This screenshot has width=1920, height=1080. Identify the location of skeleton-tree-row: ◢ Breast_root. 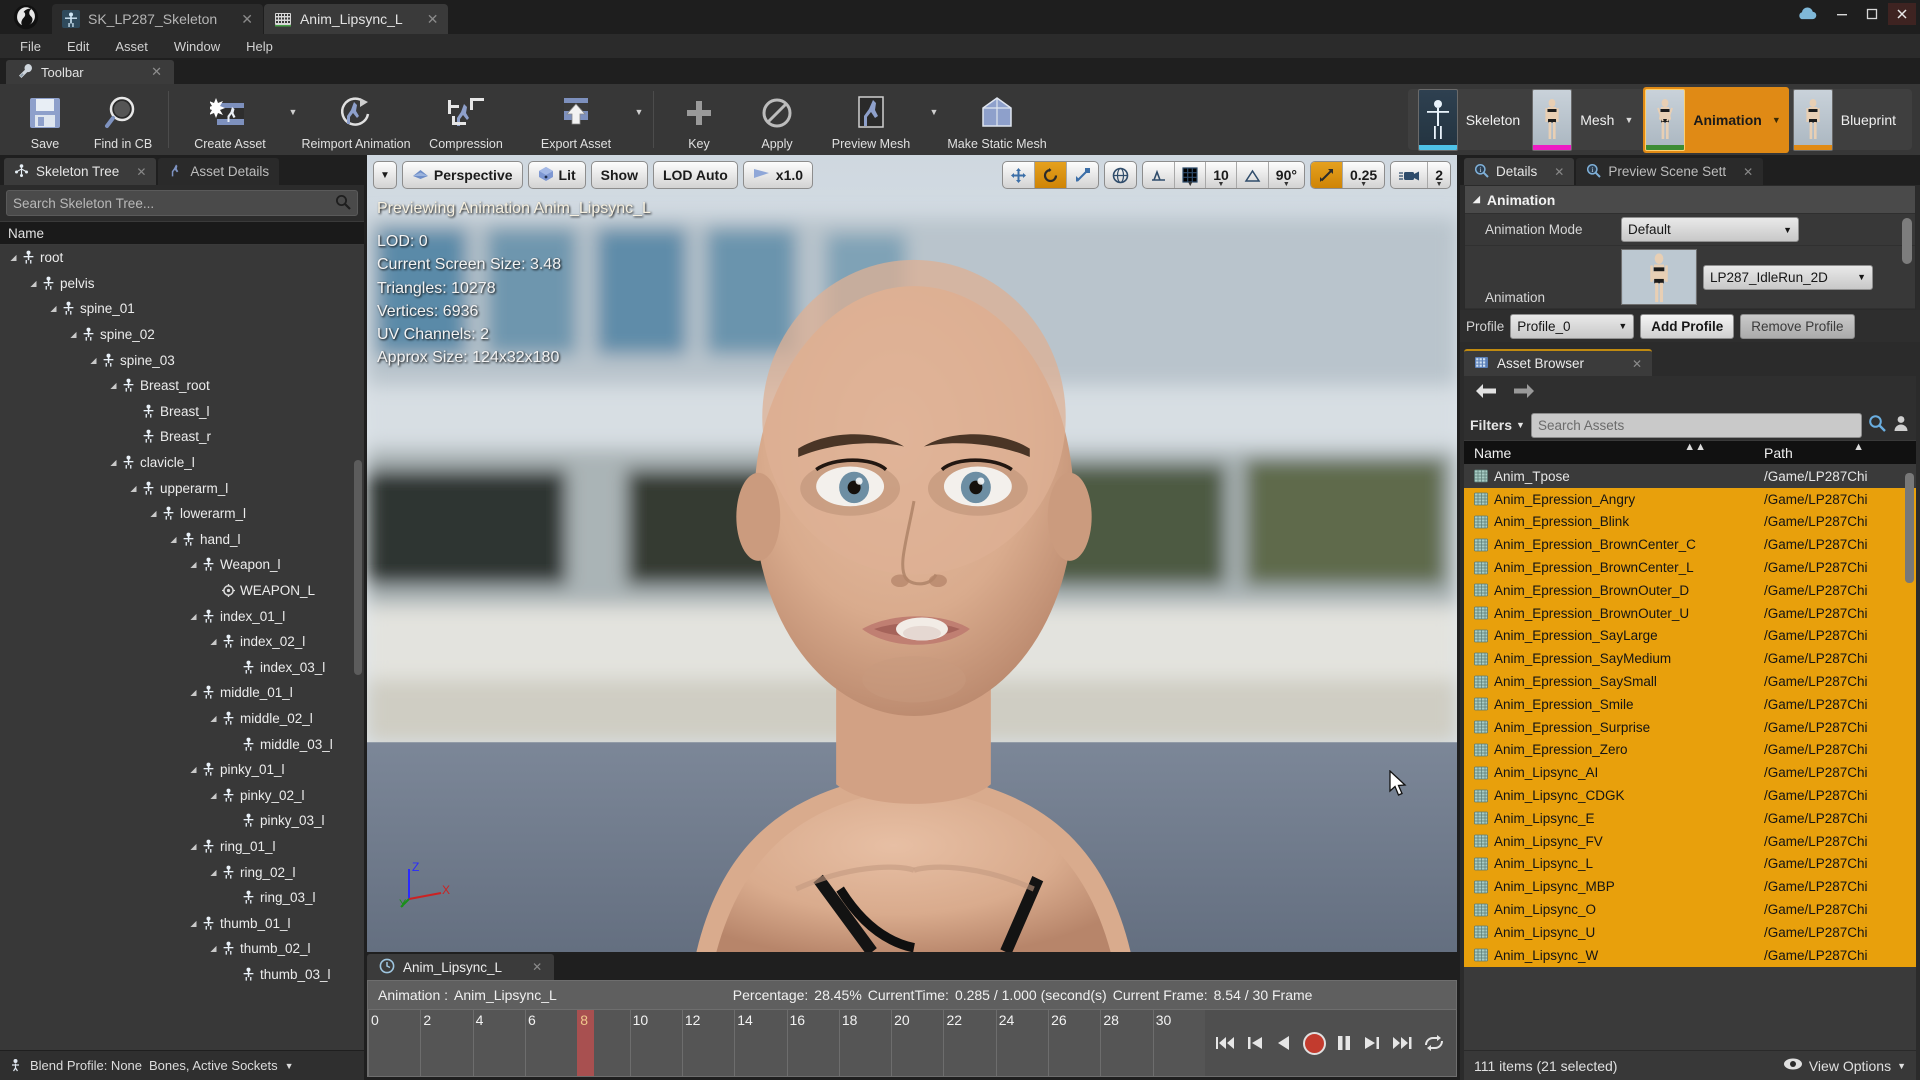
(182, 386).